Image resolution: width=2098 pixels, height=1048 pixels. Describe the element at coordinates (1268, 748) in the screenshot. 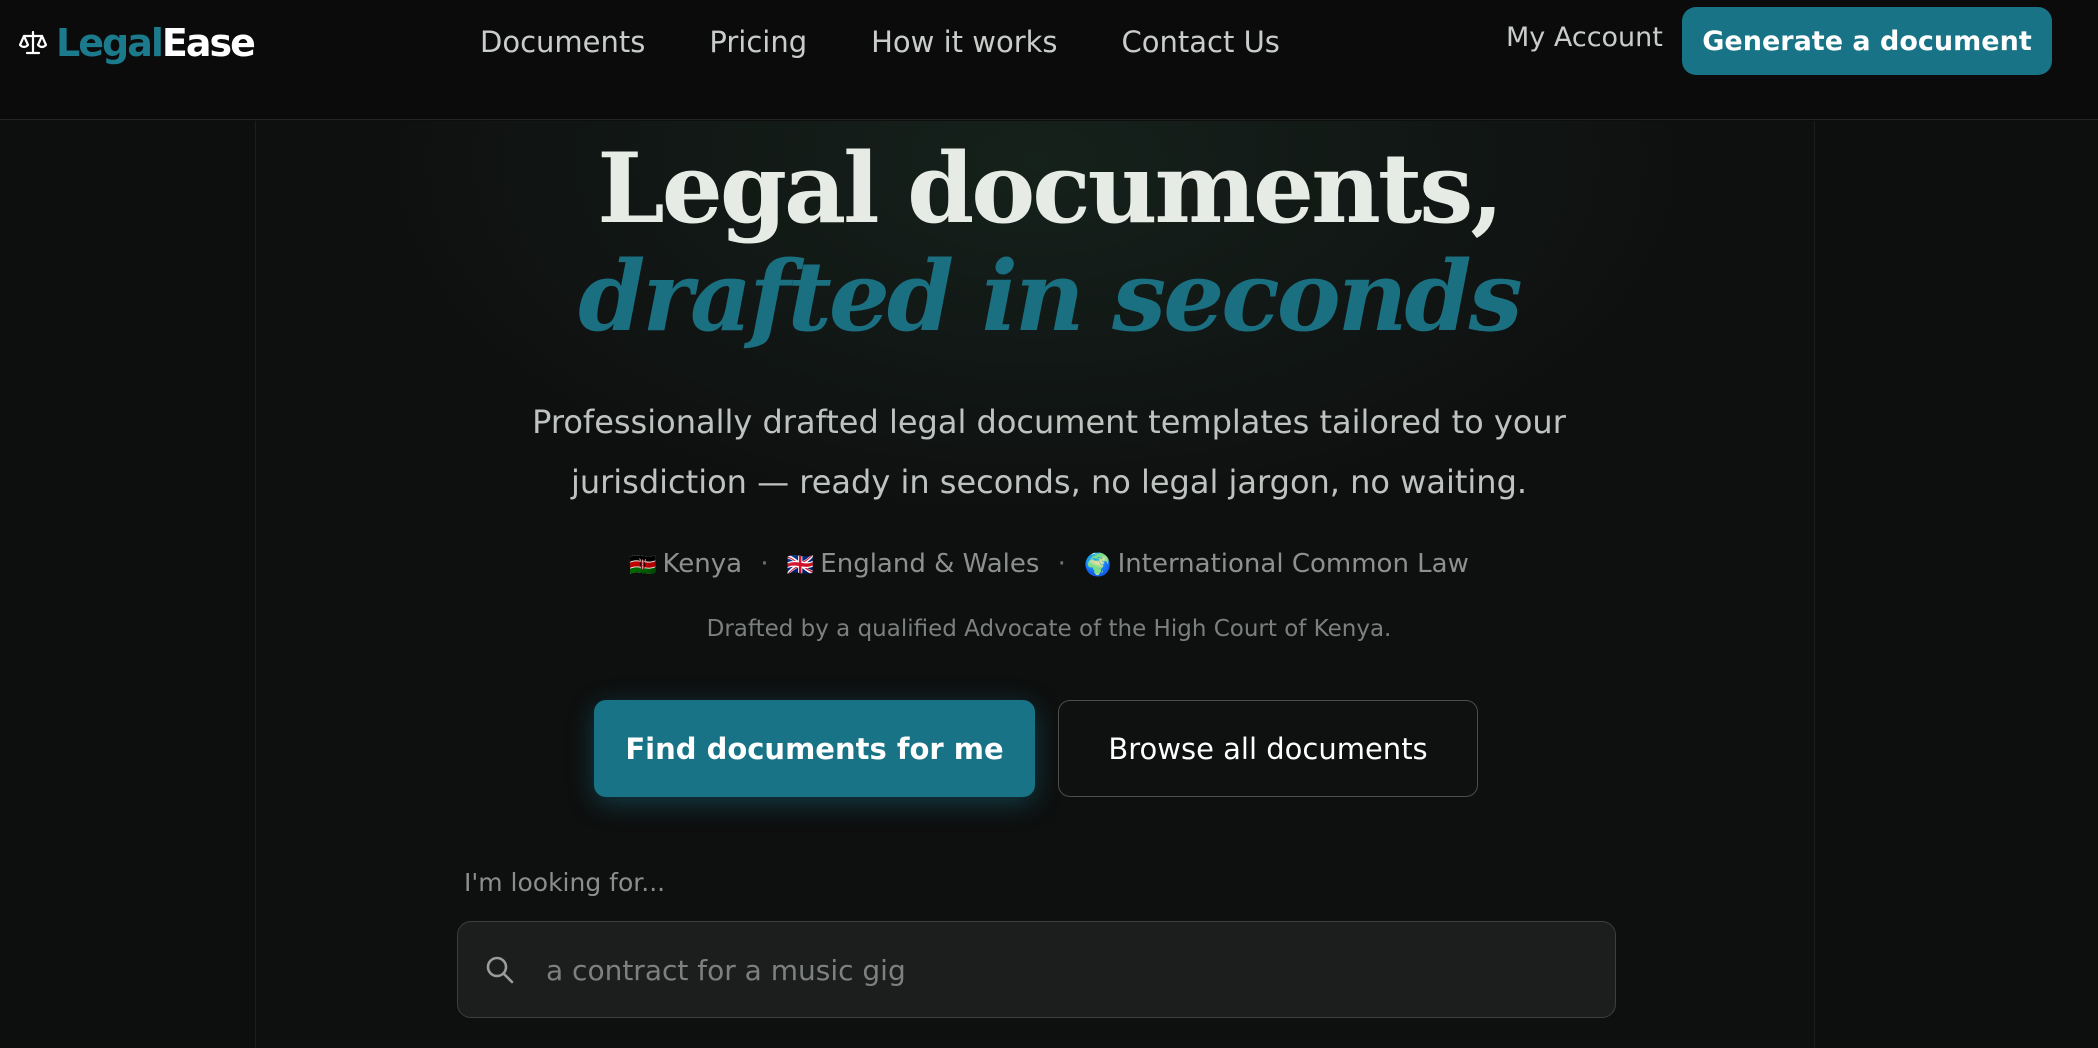

I see `browse-documents-button: Browse all documents` at that location.